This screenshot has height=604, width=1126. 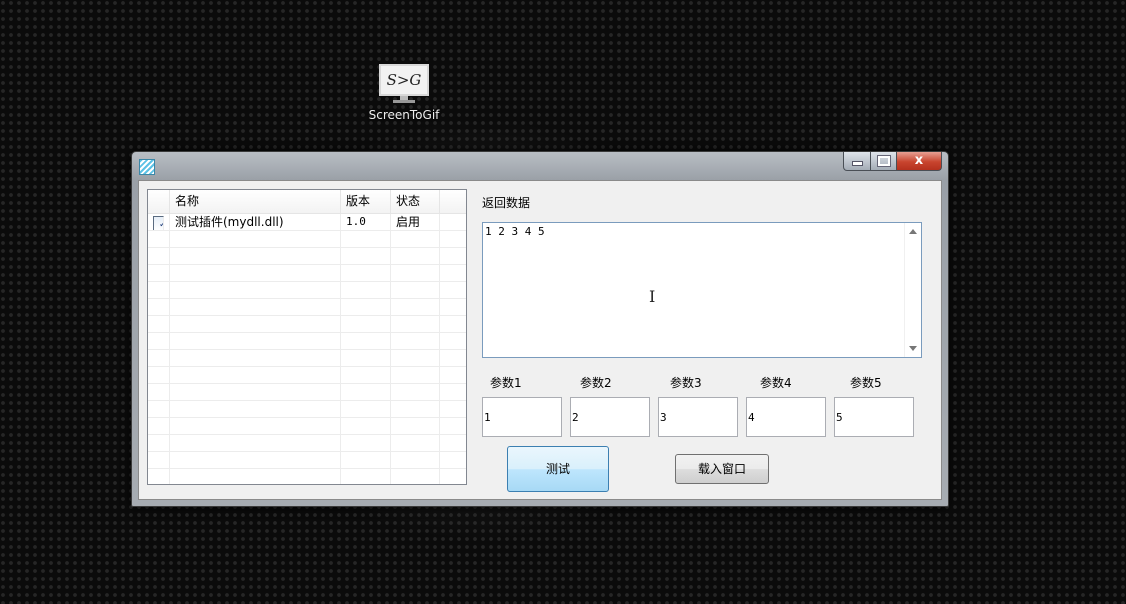 I want to click on monitor-base, so click(x=404, y=101).